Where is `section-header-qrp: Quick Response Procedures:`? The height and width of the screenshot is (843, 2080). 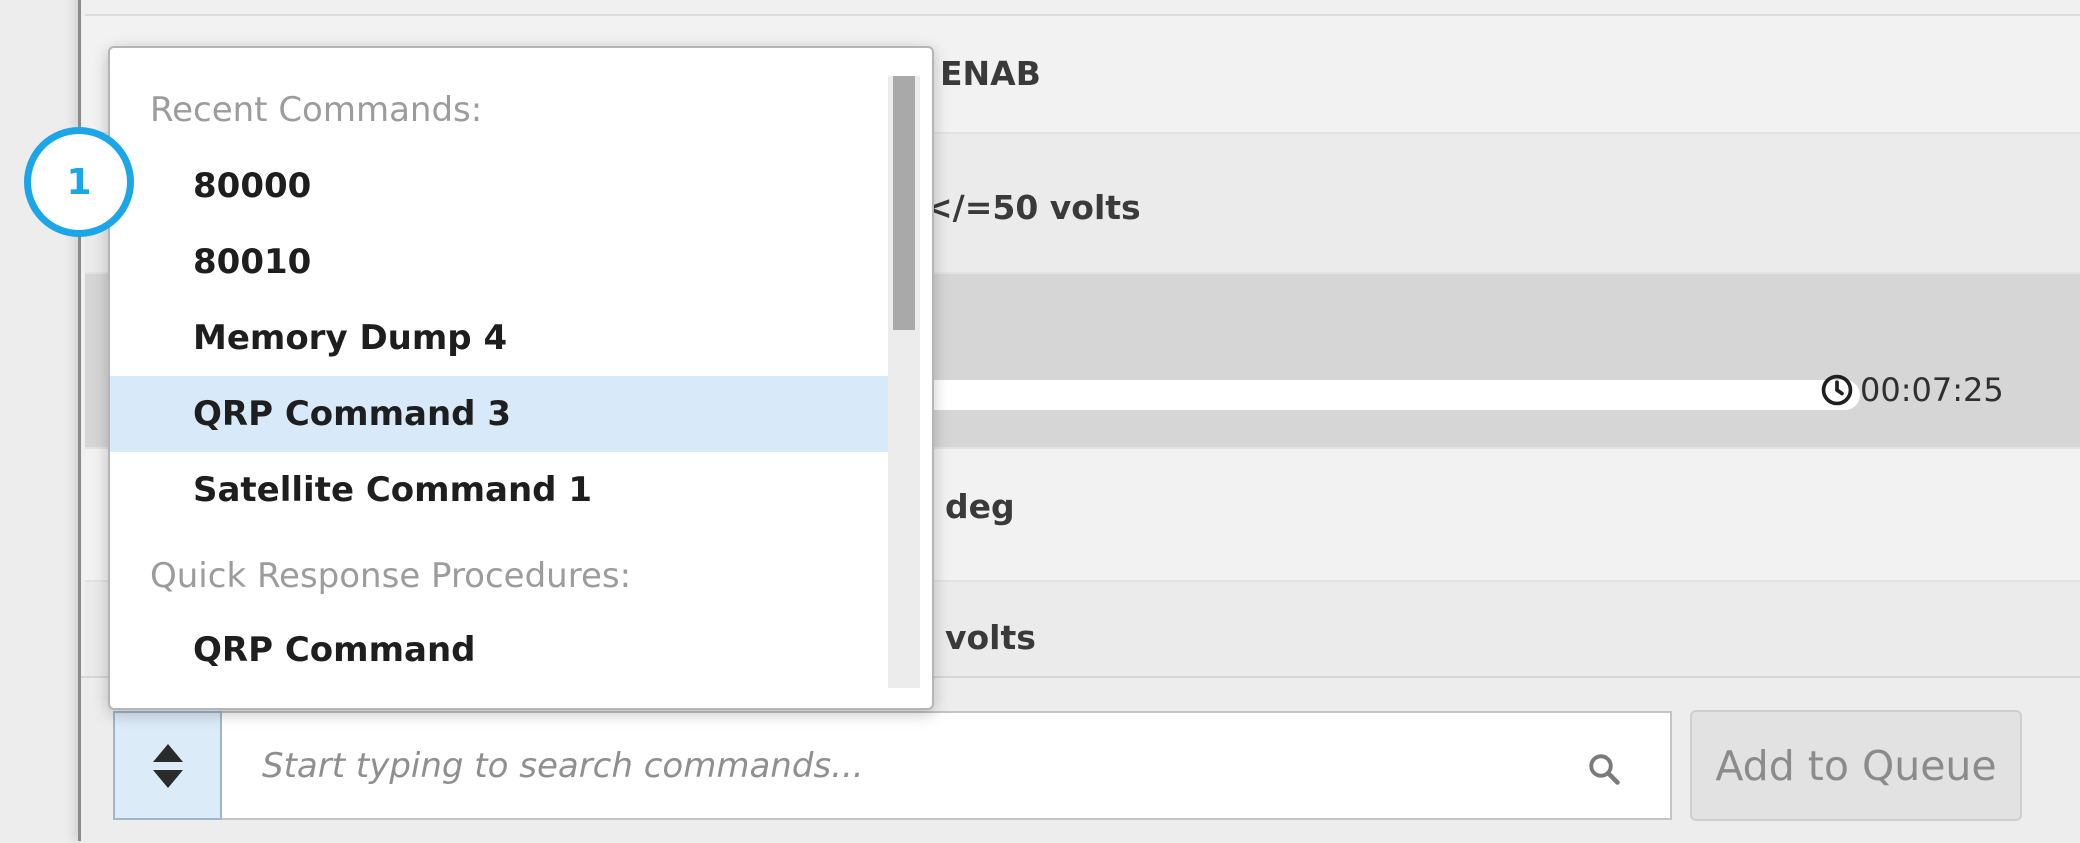 section-header-qrp: Quick Response Procedures: is located at coordinates (391, 576).